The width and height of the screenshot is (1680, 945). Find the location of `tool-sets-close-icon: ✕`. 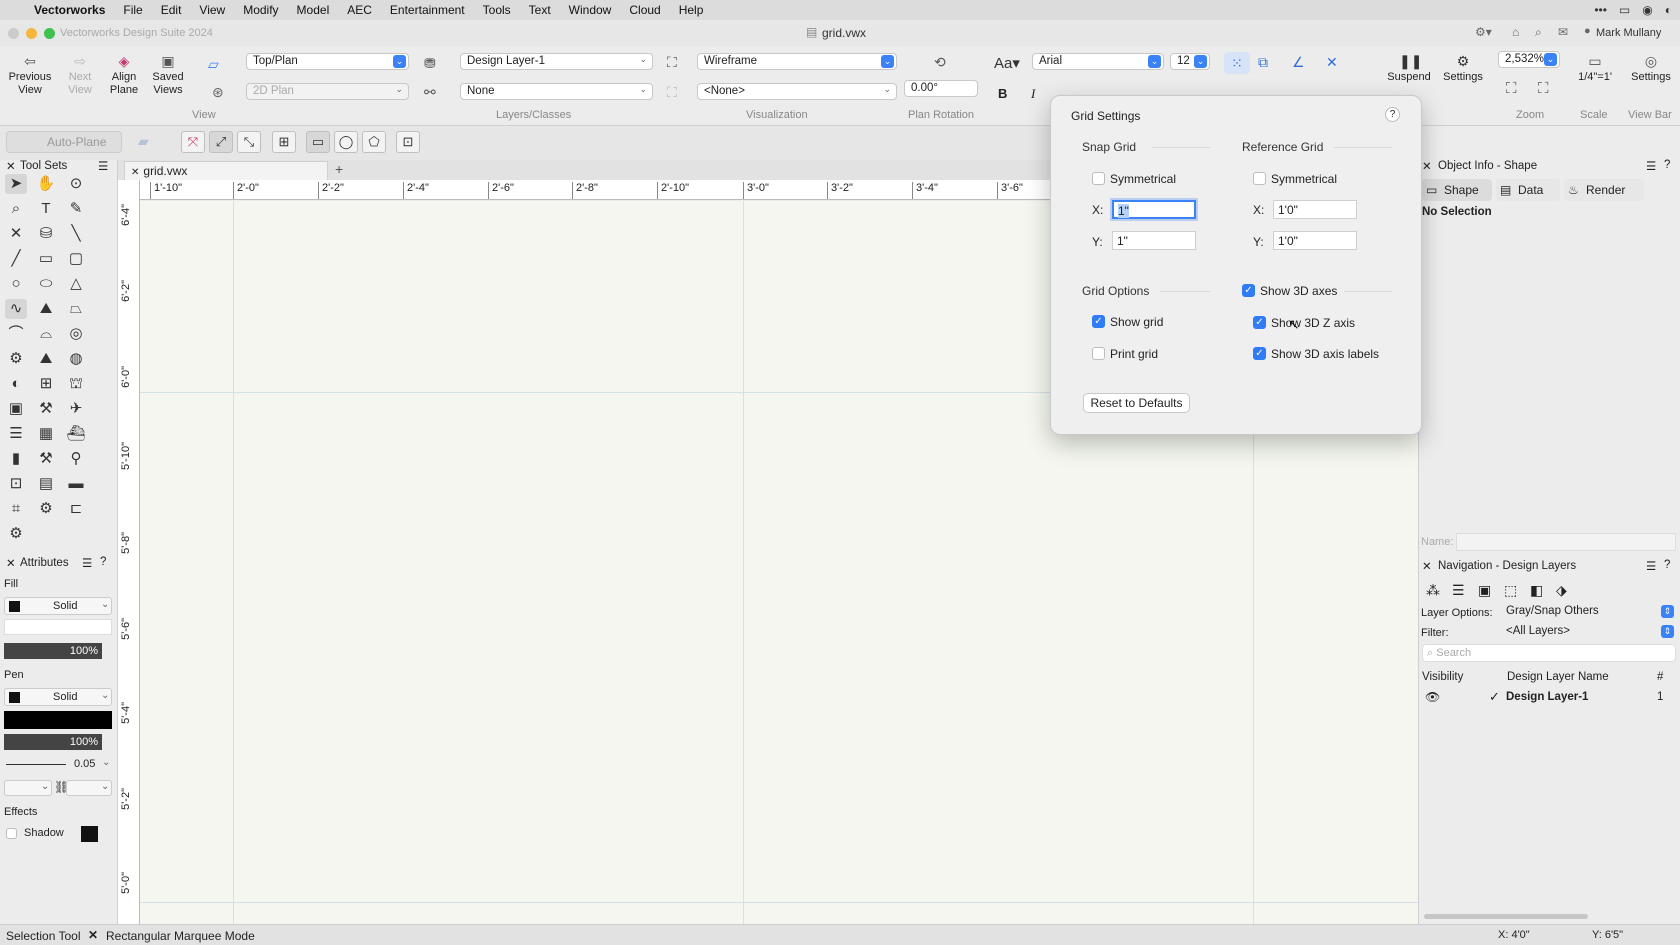

tool-sets-close-icon: ✕ is located at coordinates (11, 166).